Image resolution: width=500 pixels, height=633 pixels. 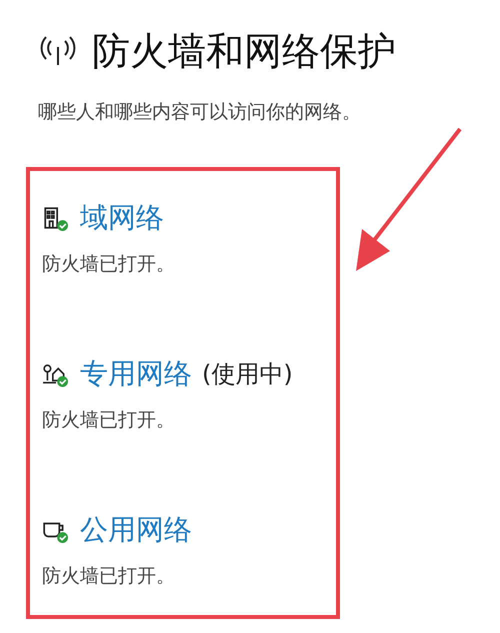 I want to click on page-description: 哪些人和哪些内容可以访问你的网络。, so click(x=200, y=112).